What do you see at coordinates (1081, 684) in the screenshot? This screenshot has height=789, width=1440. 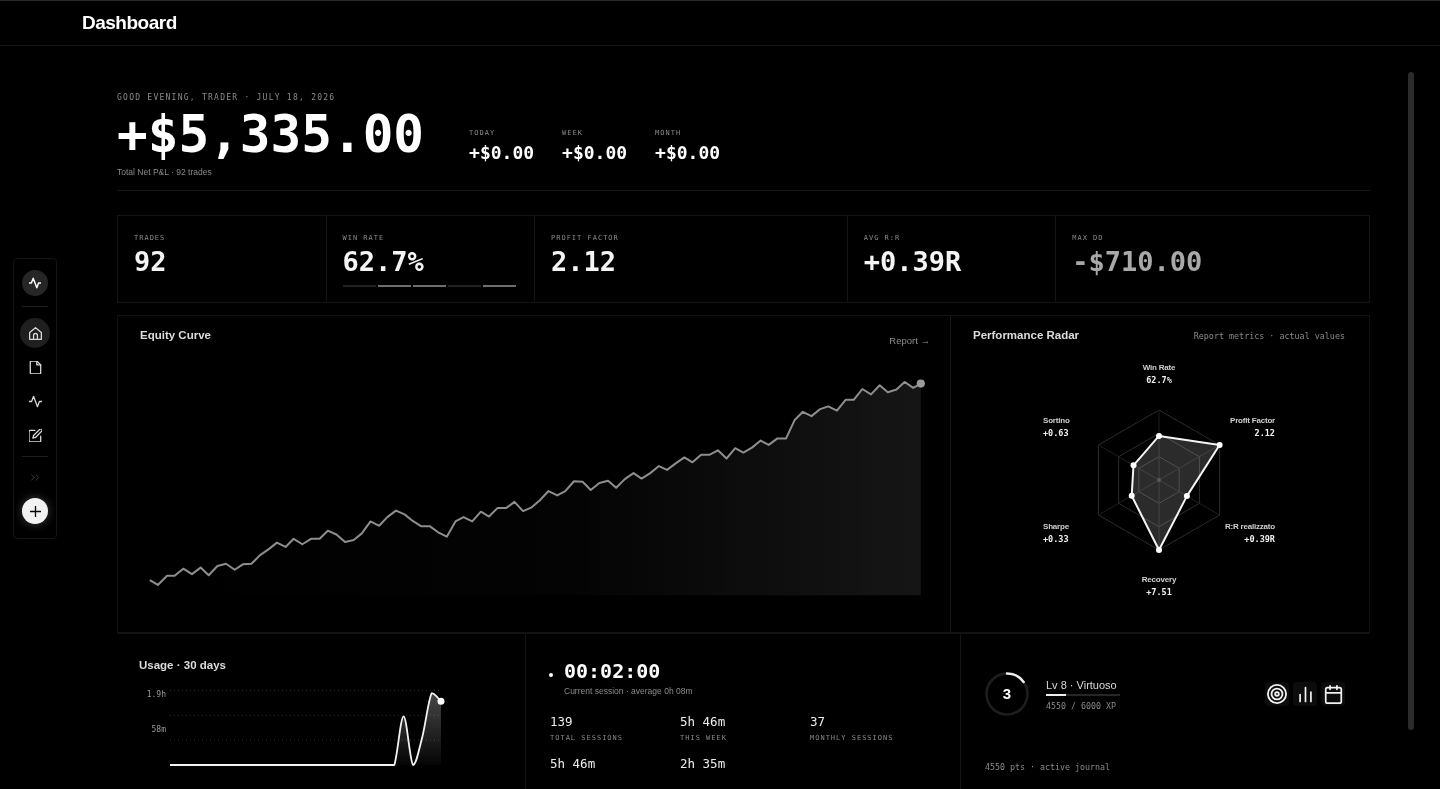 I see `level-title: Lv 8 · Virtuoso` at bounding box center [1081, 684].